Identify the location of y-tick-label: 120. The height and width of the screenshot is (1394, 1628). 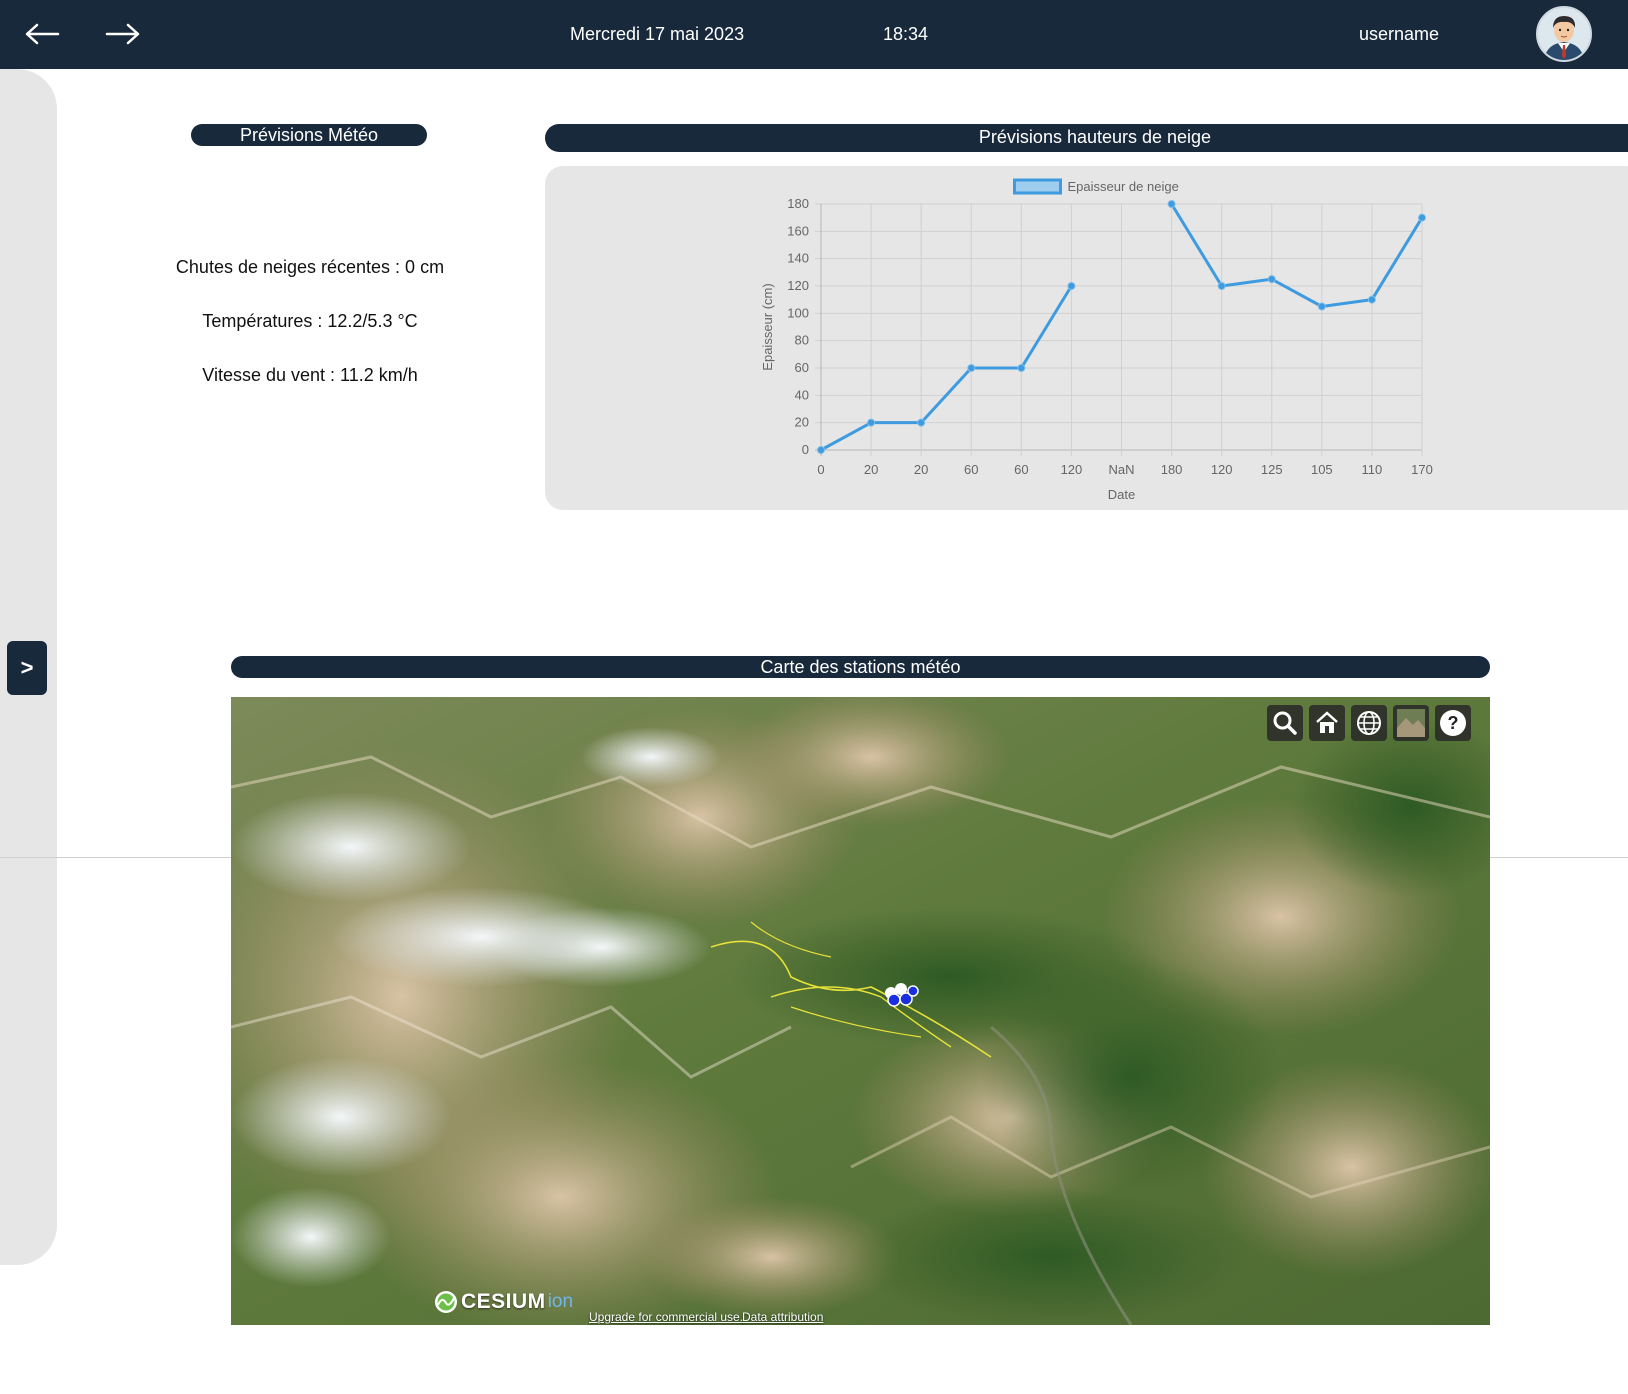
(798, 285).